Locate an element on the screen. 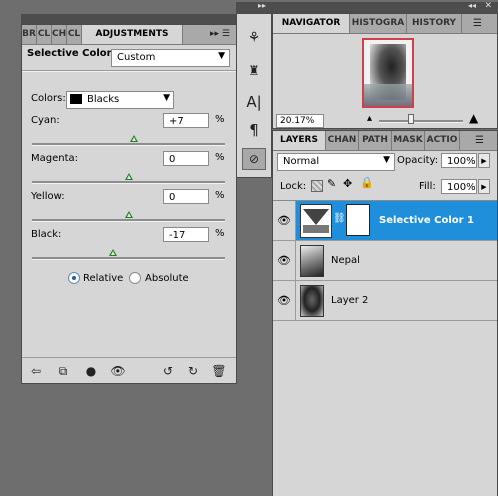  divider is located at coordinates (129, 71).